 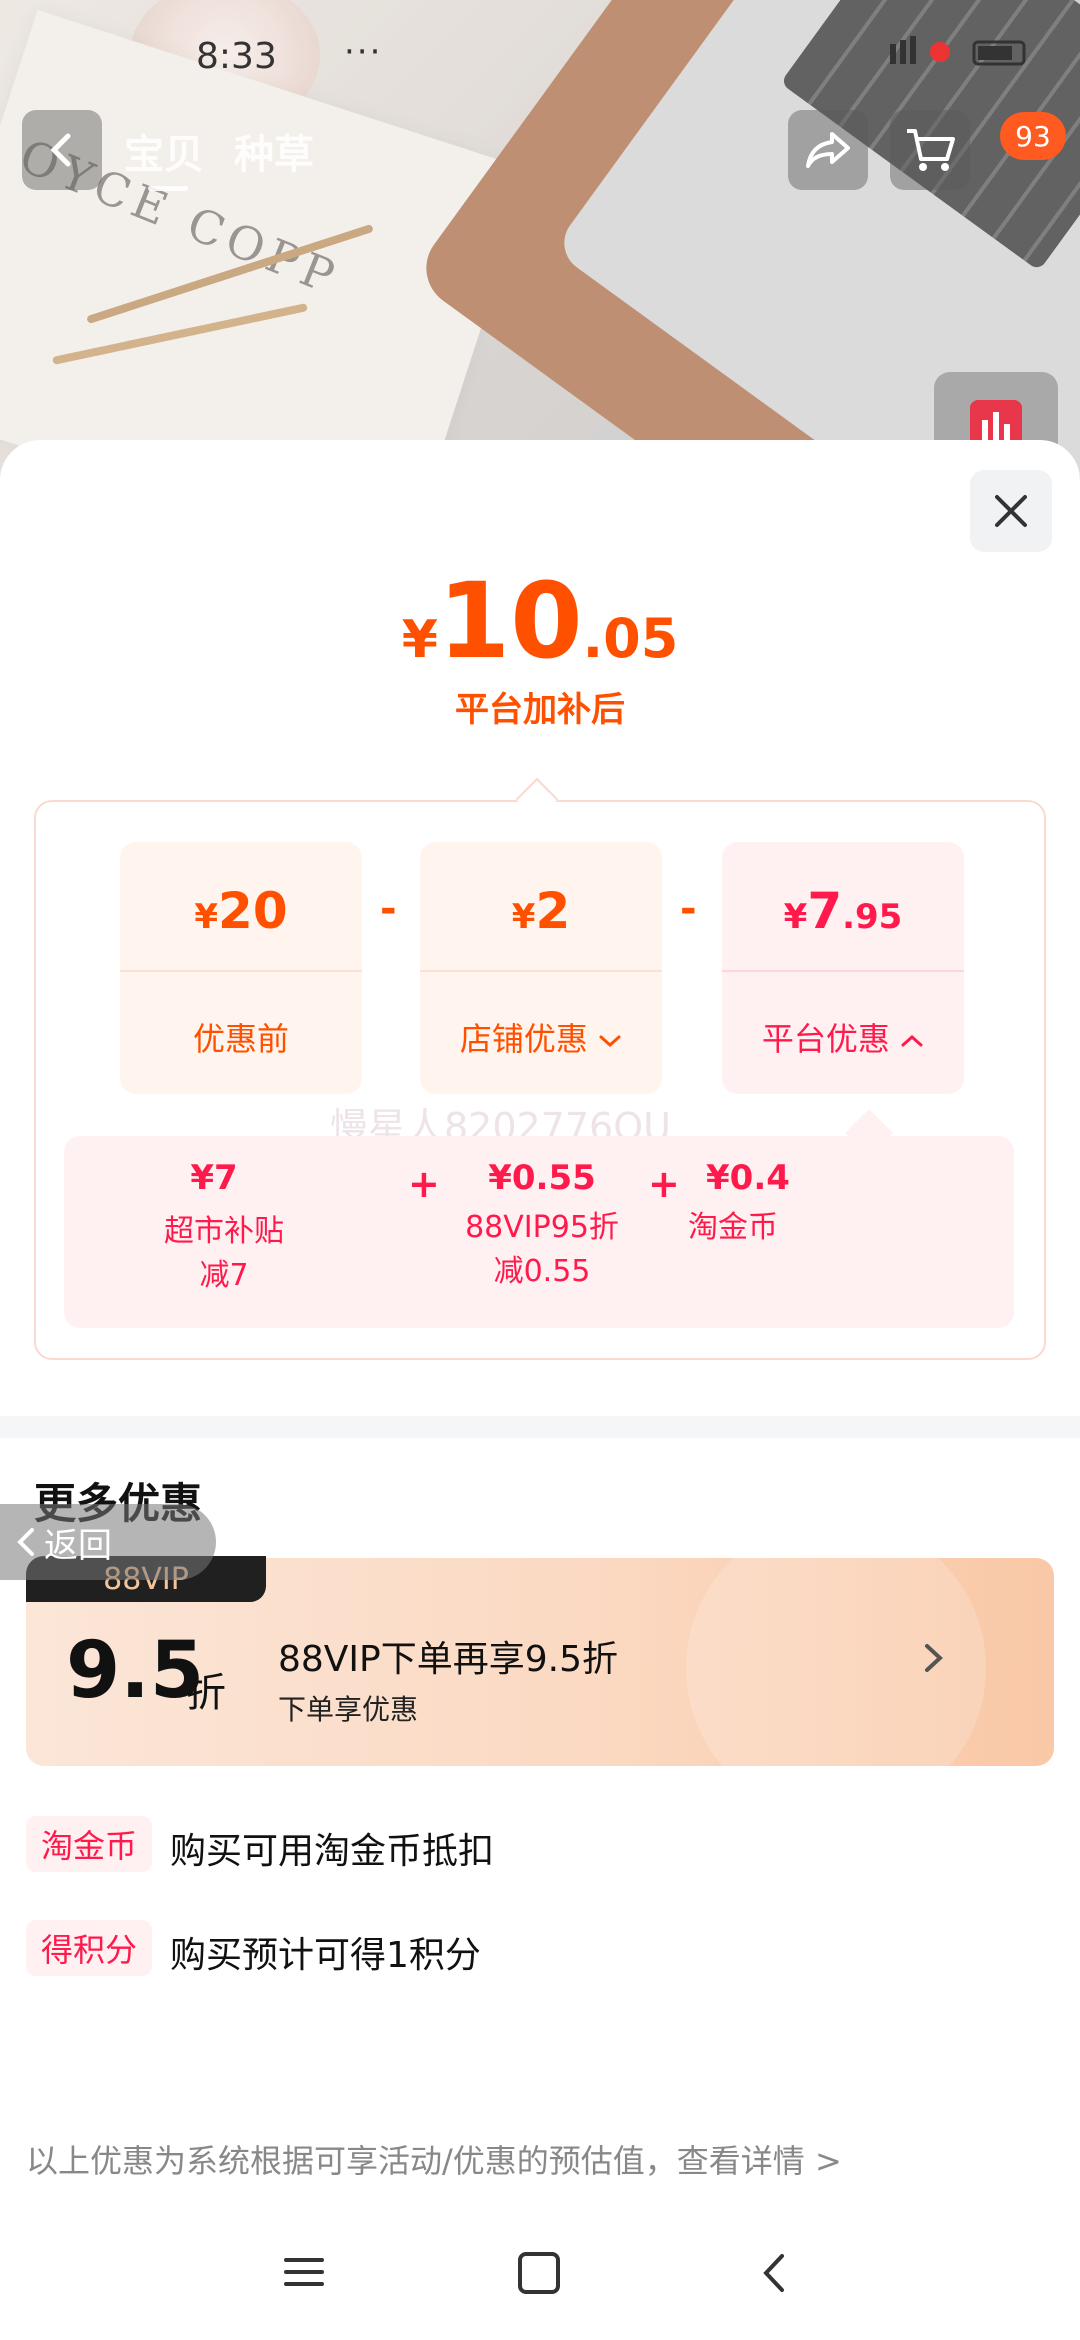 What do you see at coordinates (523, 917) in the screenshot?
I see `store-discount-currency: ¥` at bounding box center [523, 917].